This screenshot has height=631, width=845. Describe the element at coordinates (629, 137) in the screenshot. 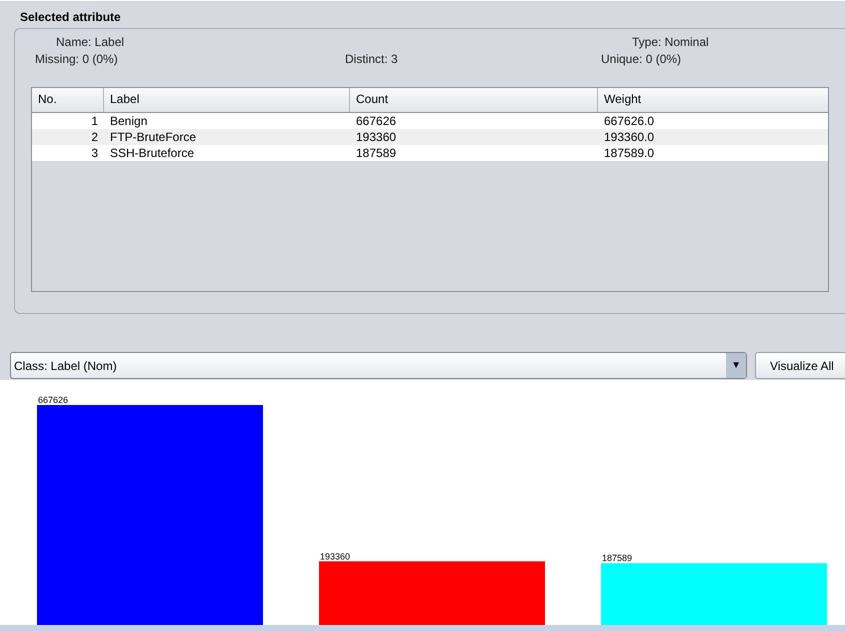

I see `table-cell-text: 193360.0` at that location.